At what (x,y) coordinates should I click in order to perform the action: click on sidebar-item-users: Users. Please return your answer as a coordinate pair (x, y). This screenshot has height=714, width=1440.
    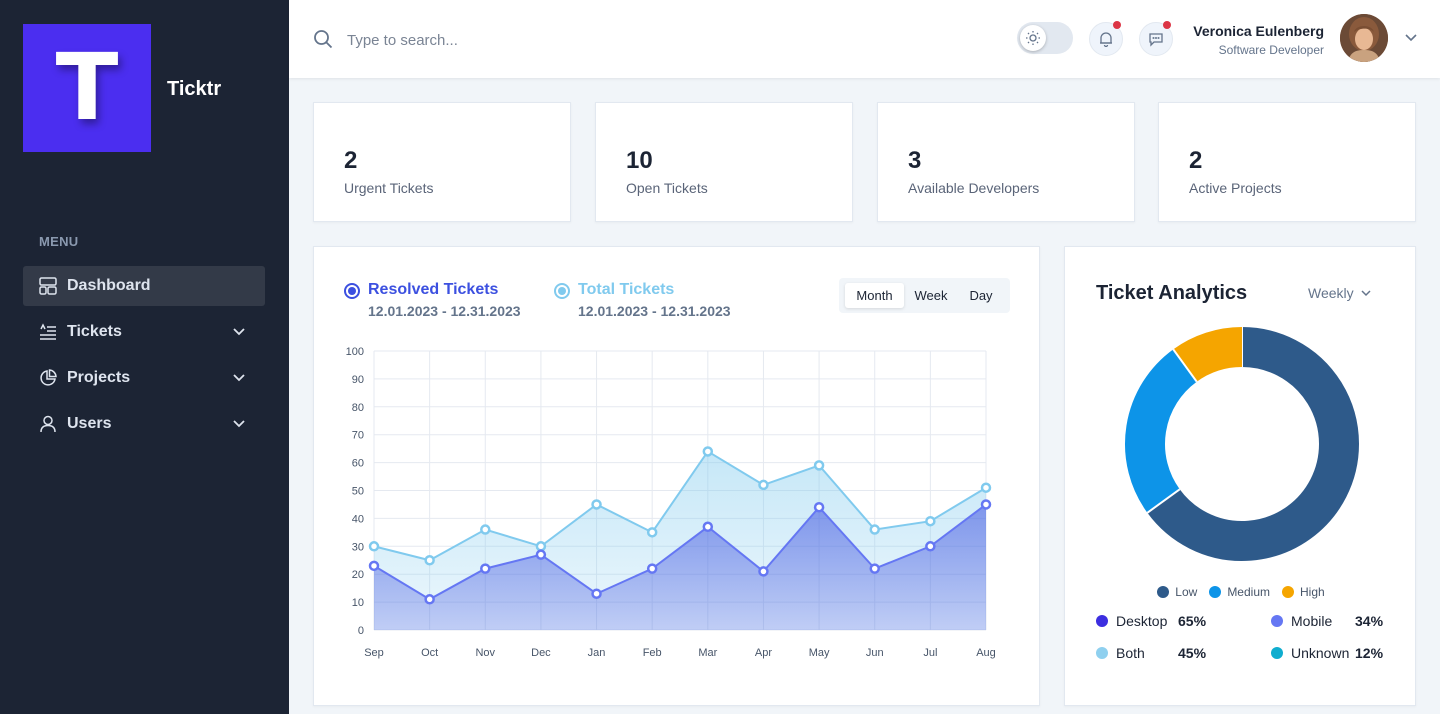
    Looking at the image, I should click on (144, 424).